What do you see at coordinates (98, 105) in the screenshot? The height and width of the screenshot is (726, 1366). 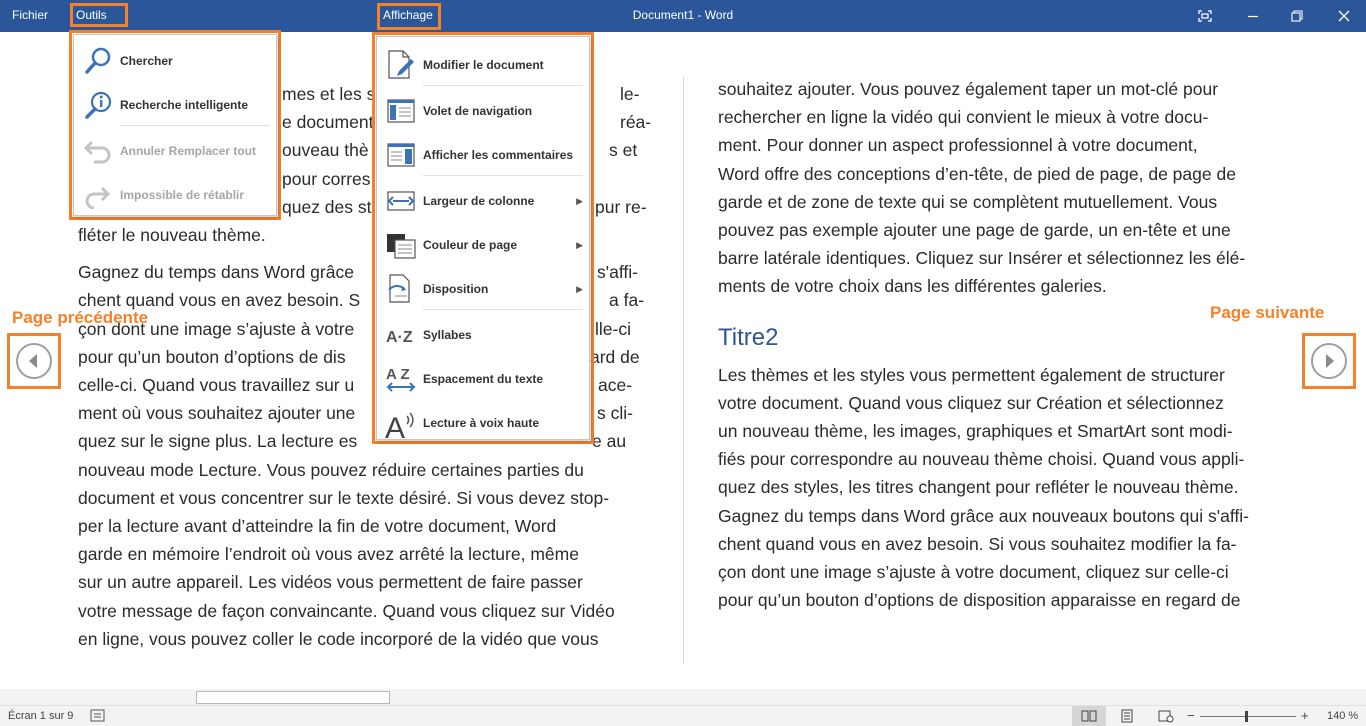 I see `smart-lookup-icon` at bounding box center [98, 105].